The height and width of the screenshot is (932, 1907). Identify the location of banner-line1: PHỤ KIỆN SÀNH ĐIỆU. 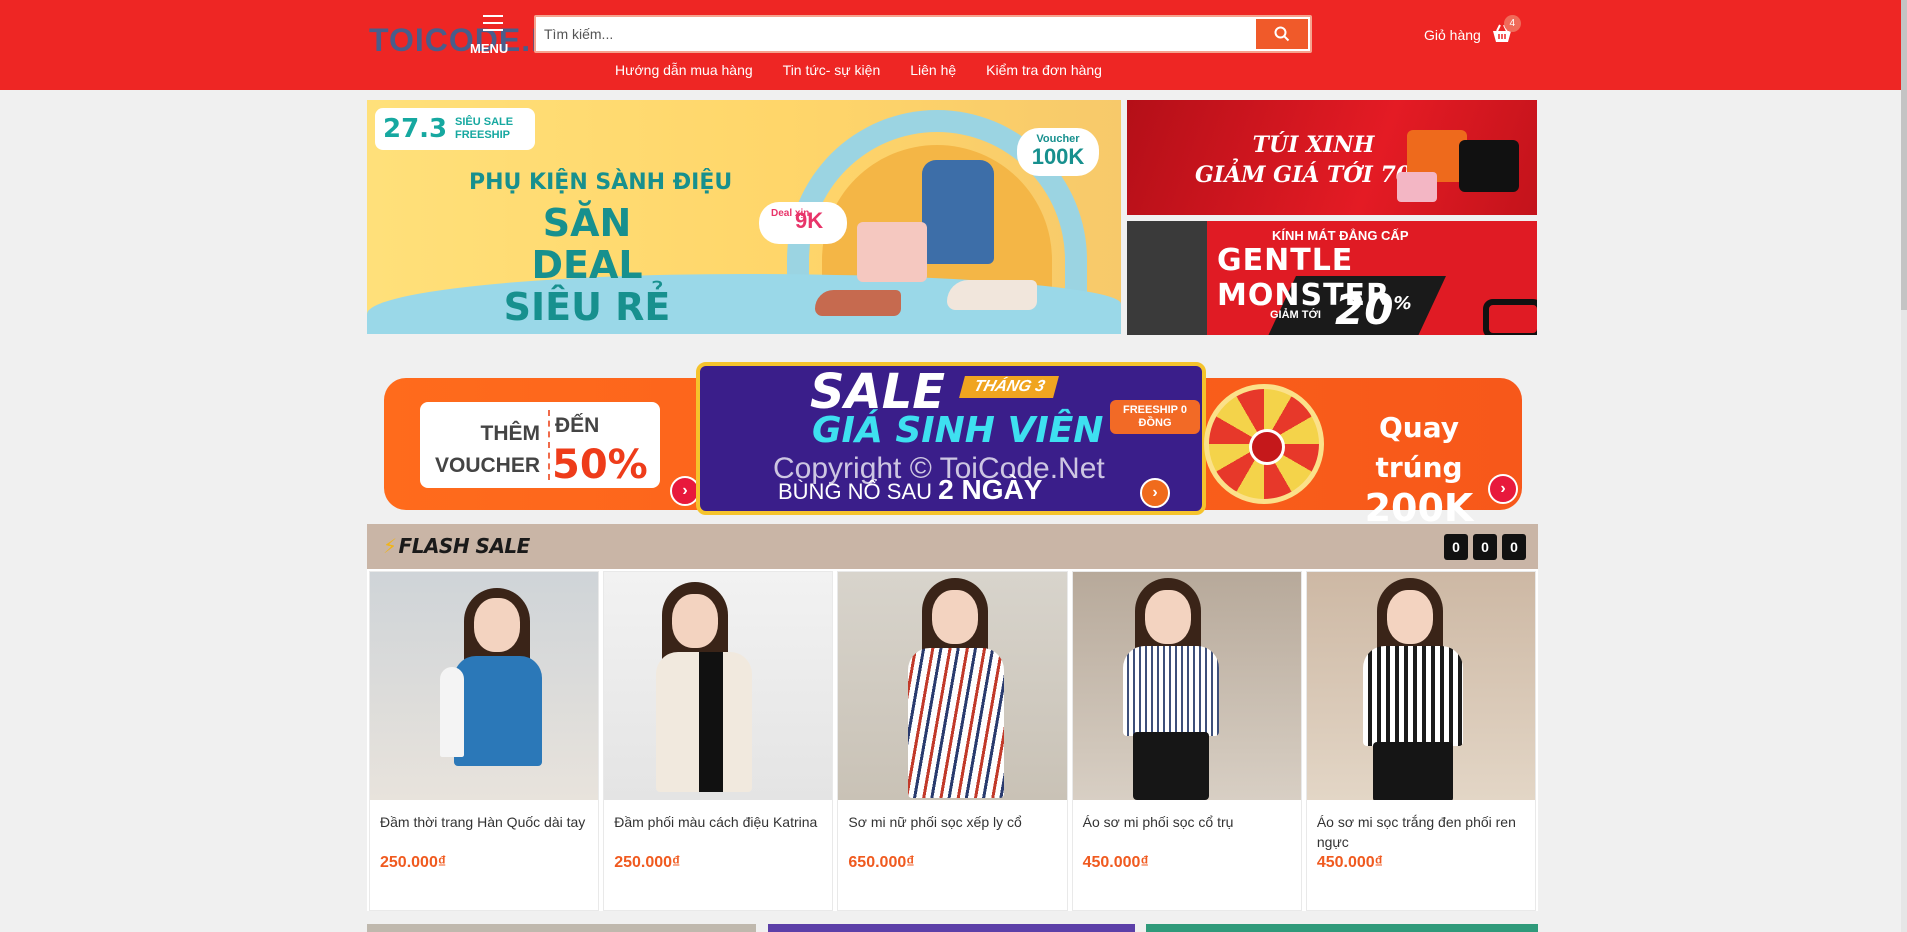
(601, 182).